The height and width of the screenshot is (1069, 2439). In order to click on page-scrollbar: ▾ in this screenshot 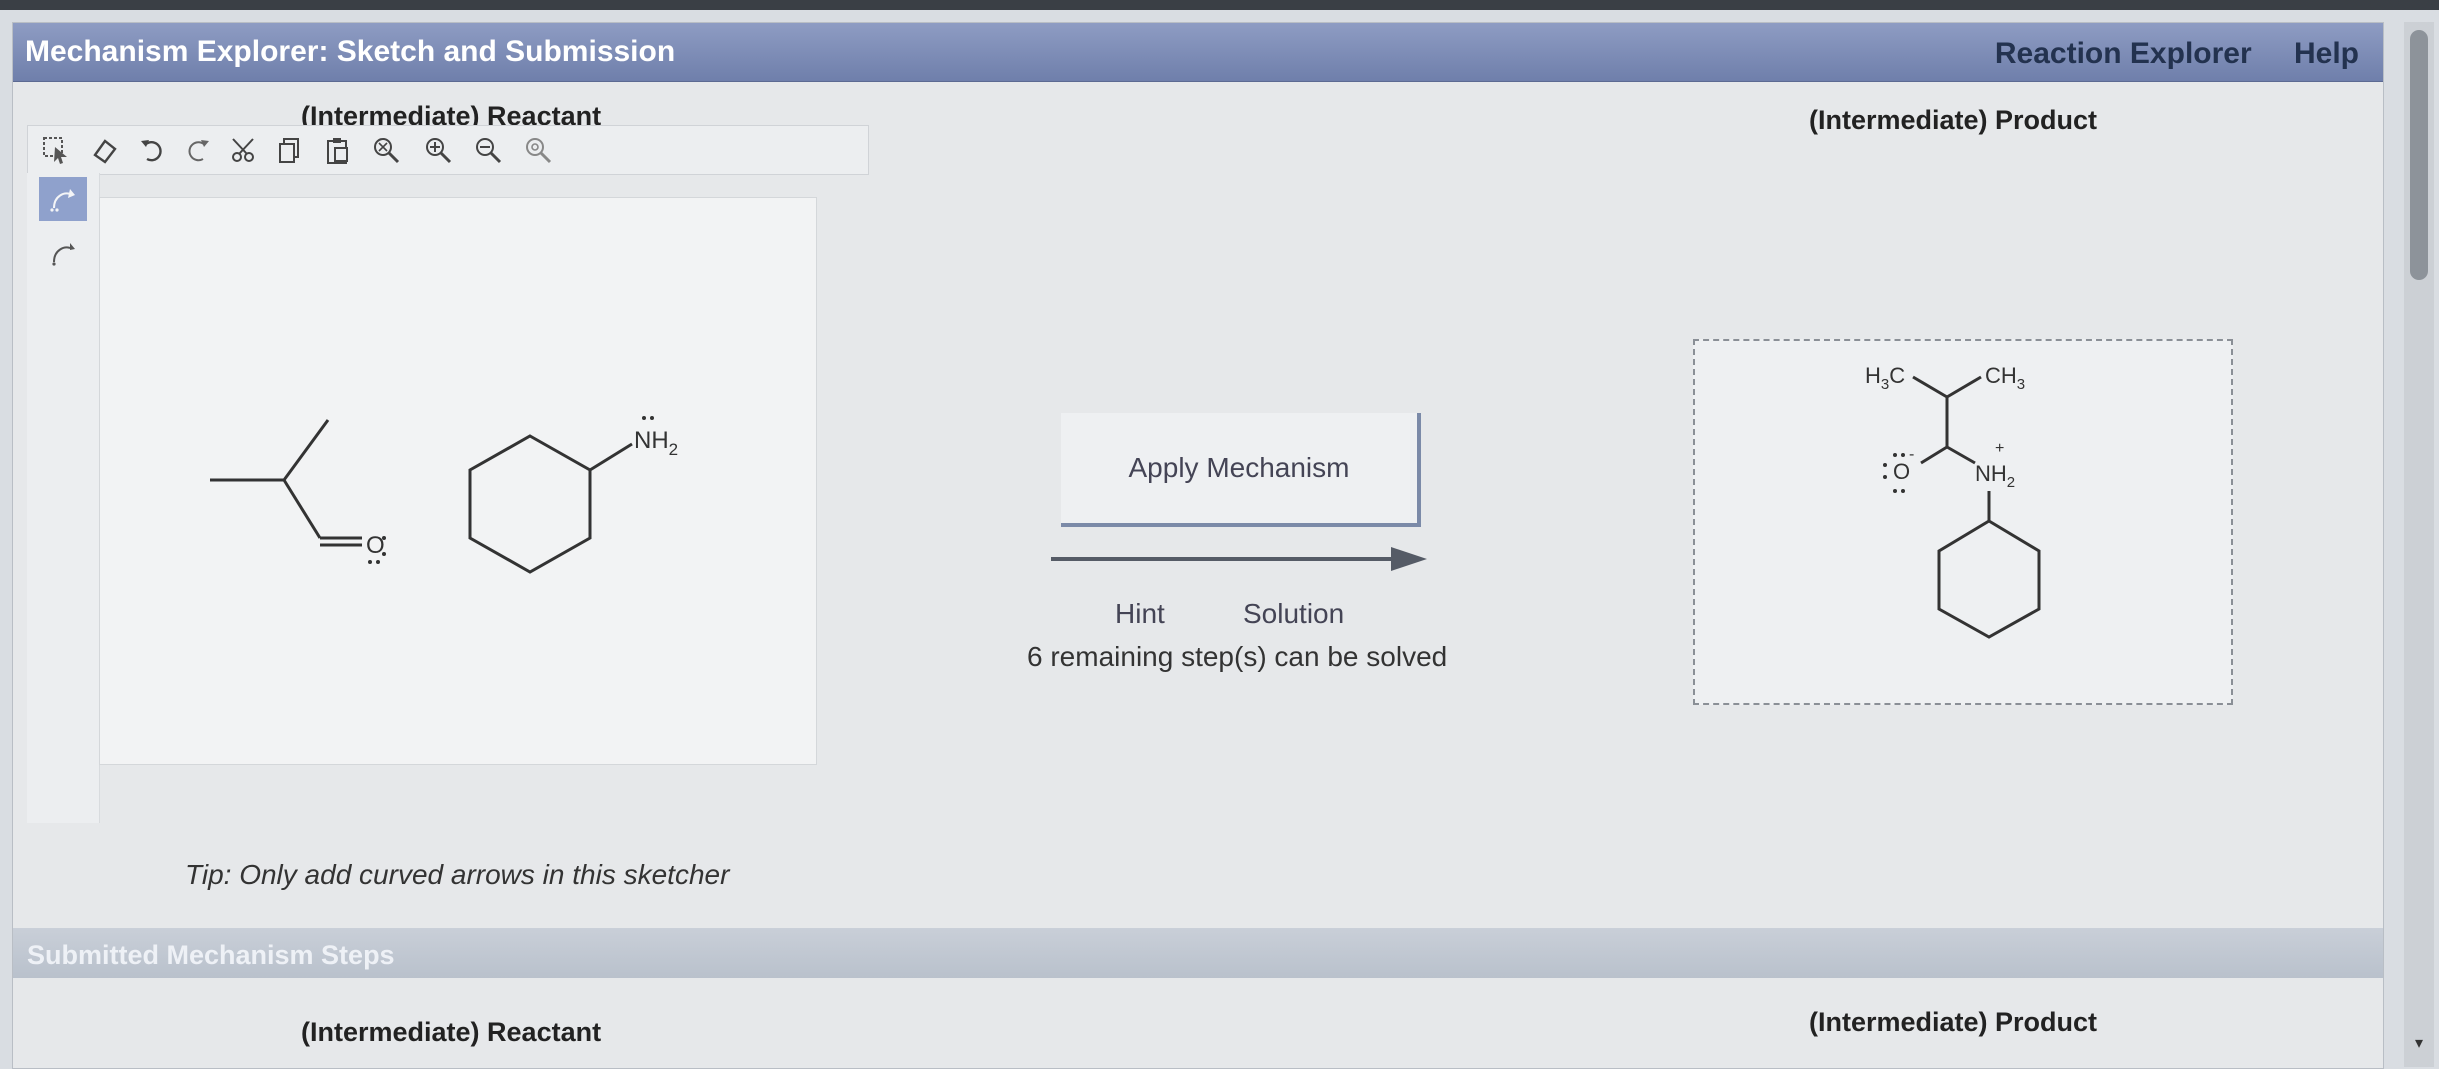, I will do `click(2419, 544)`.